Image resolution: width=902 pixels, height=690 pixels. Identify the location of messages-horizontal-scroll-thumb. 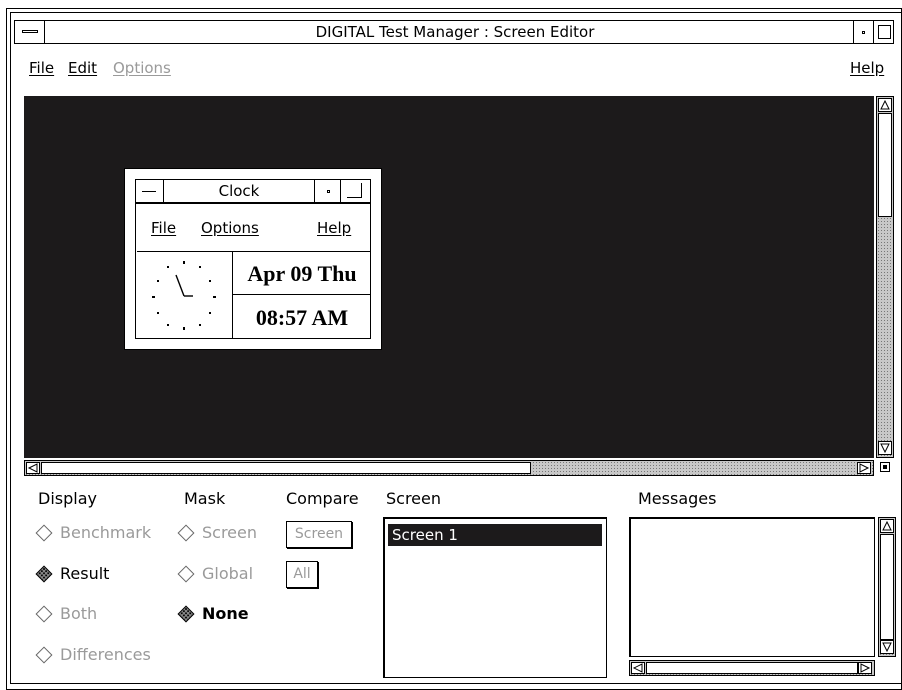
(752, 668).